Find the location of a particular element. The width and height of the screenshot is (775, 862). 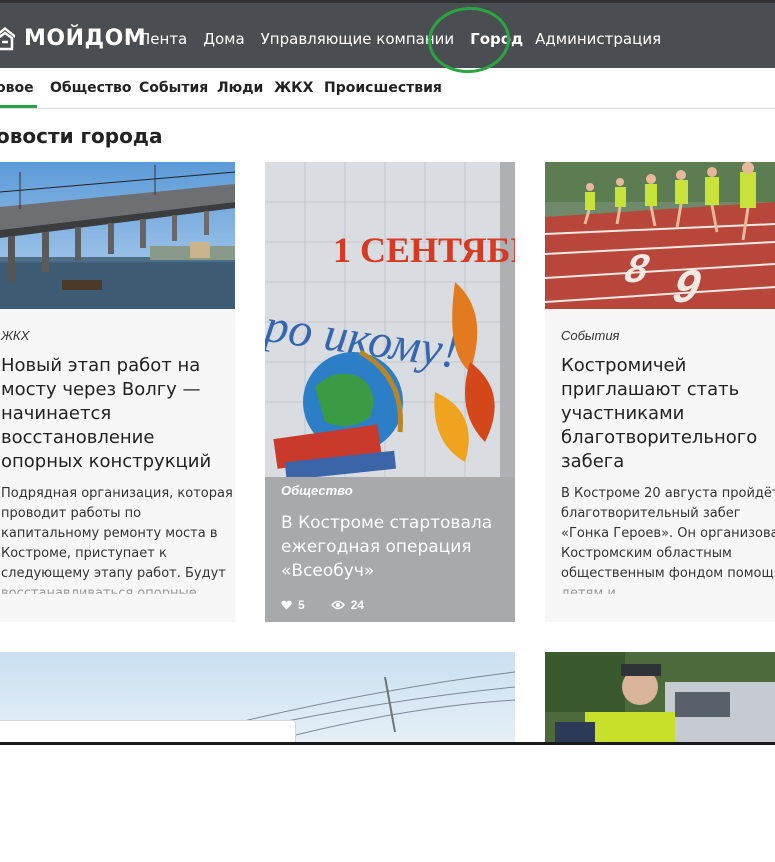

nav-item-doma: Дома is located at coordinates (223, 39).